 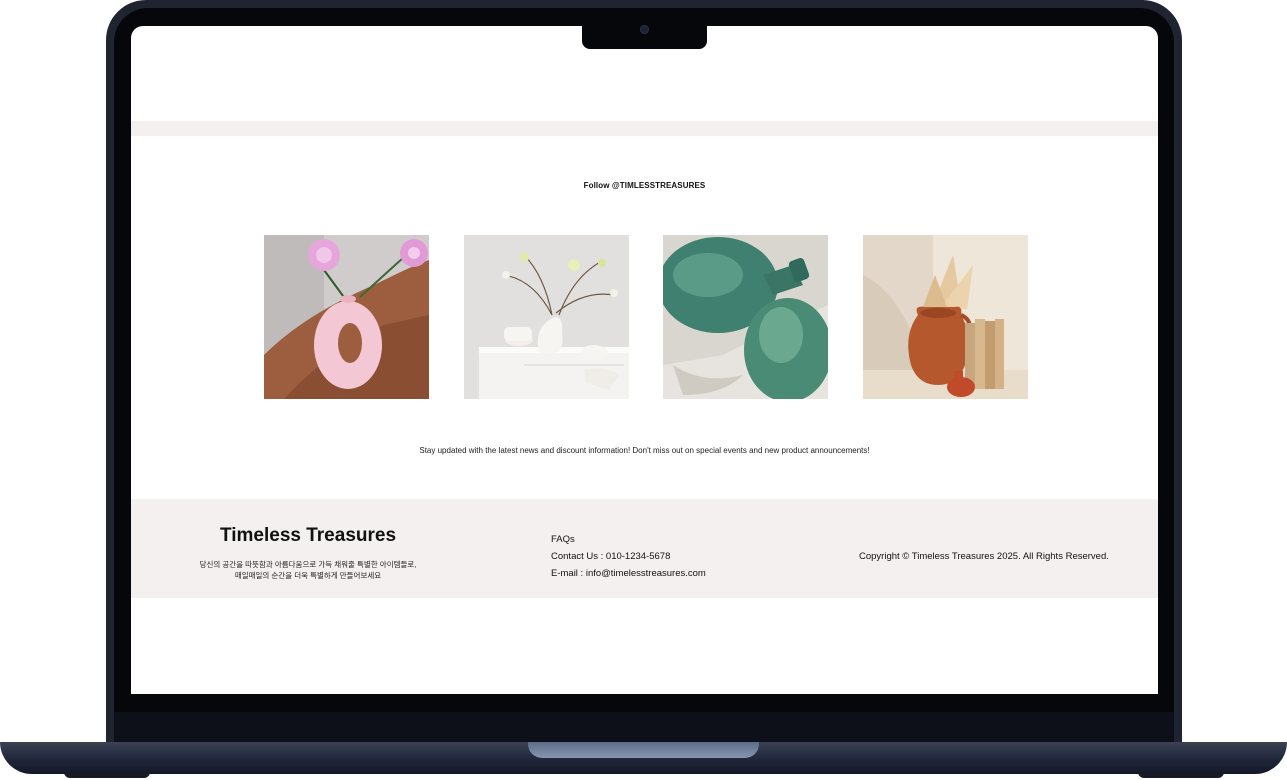 I want to click on gallery-image-terracotta-jug, so click(x=945, y=317).